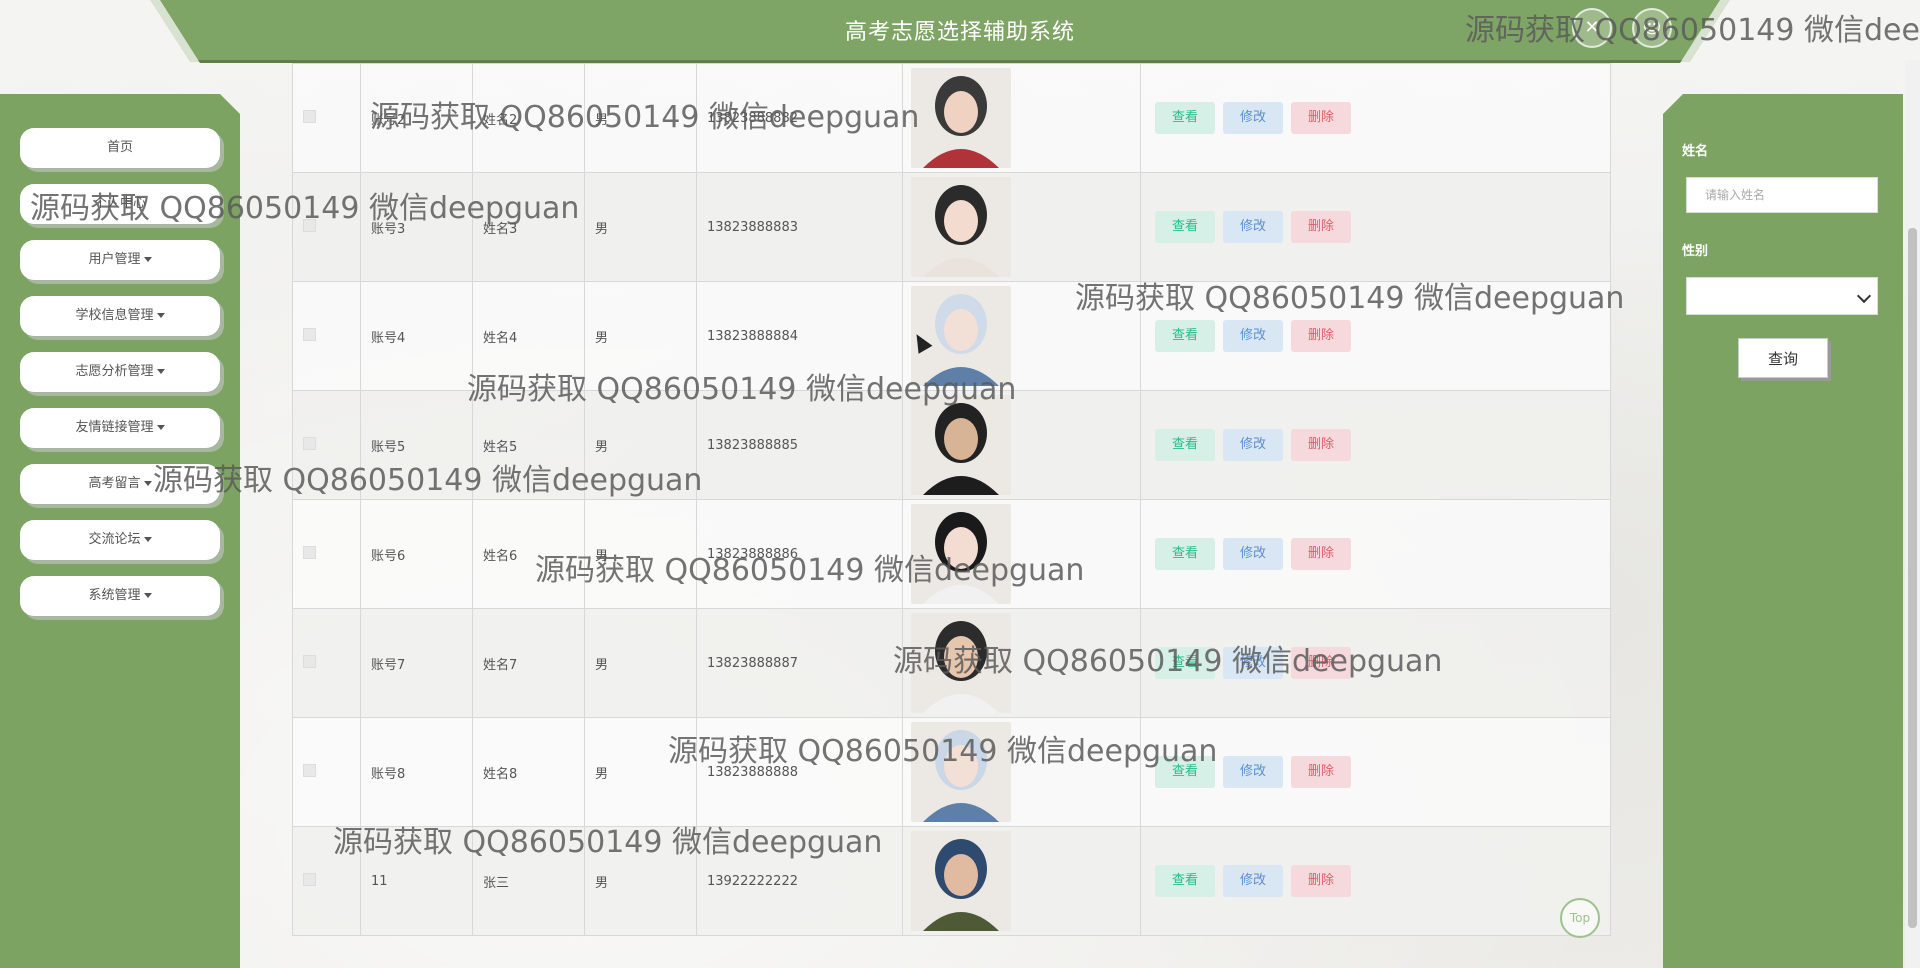  What do you see at coordinates (114, 427) in the screenshot?
I see `sidebar-item-label: 友情链接管理` at bounding box center [114, 427].